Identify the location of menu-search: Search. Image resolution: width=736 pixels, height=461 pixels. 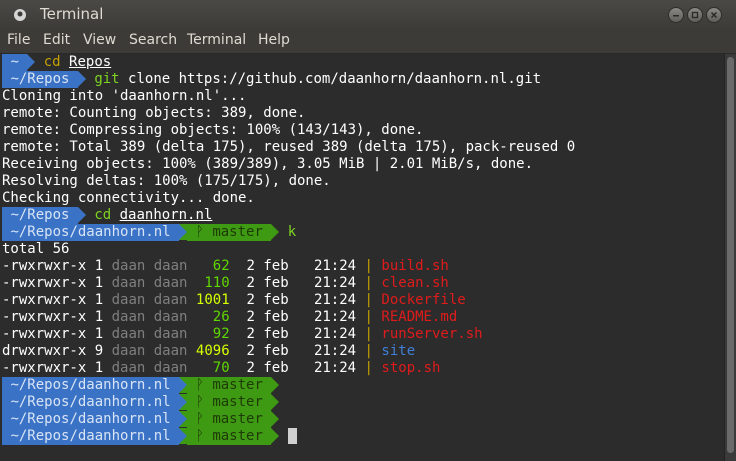
(153, 40).